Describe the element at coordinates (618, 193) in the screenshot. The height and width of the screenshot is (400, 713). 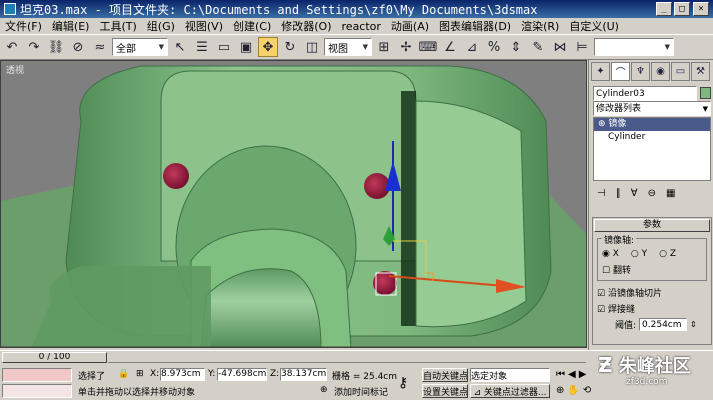
I see `show-end-result-icon: ∥` at that location.